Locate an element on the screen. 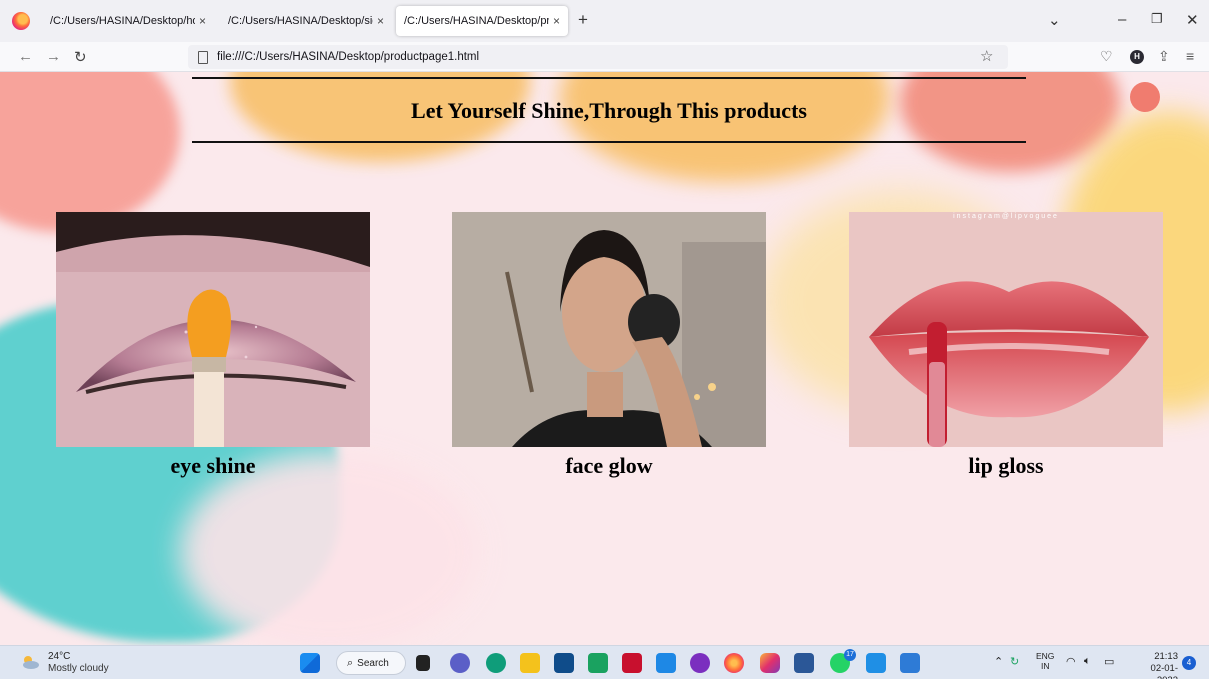 Image resolution: width=1209 pixels, height=679 pixels. extensions-icon: ⇪ is located at coordinates (1164, 56).